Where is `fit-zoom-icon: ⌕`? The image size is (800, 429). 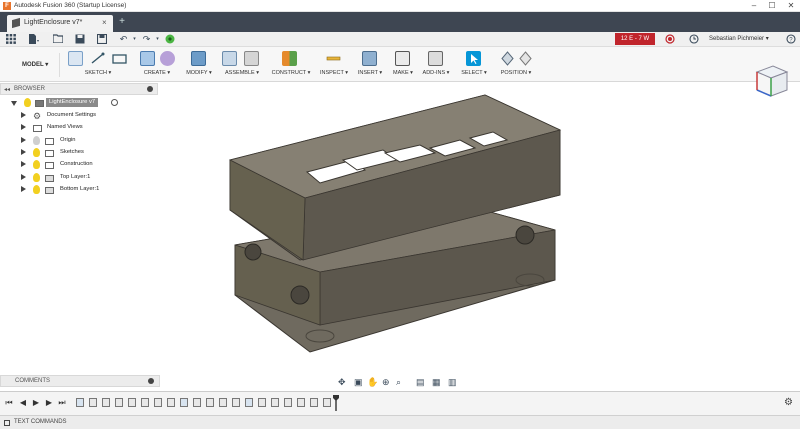
fit-zoom-icon: ⌕ is located at coordinates (398, 382).